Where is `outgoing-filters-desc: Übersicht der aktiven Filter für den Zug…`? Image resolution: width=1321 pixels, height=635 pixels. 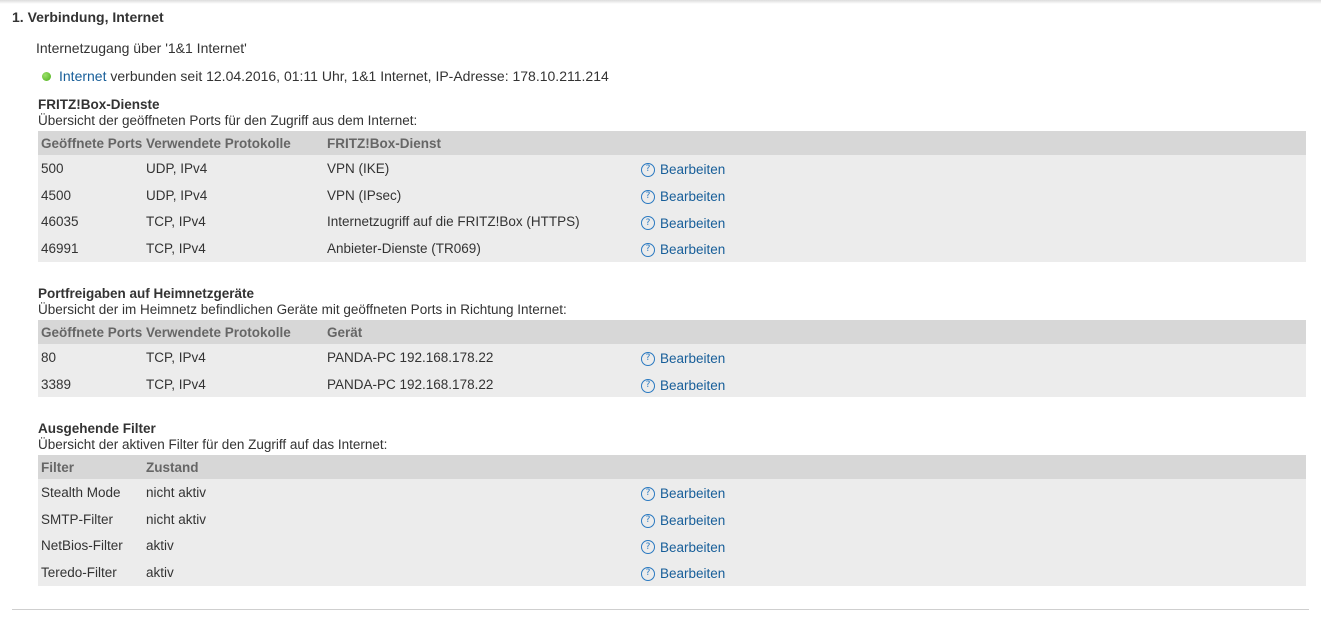
outgoing-filters-desc: Übersicht der aktiven Filter für den Zug… is located at coordinates (213, 444).